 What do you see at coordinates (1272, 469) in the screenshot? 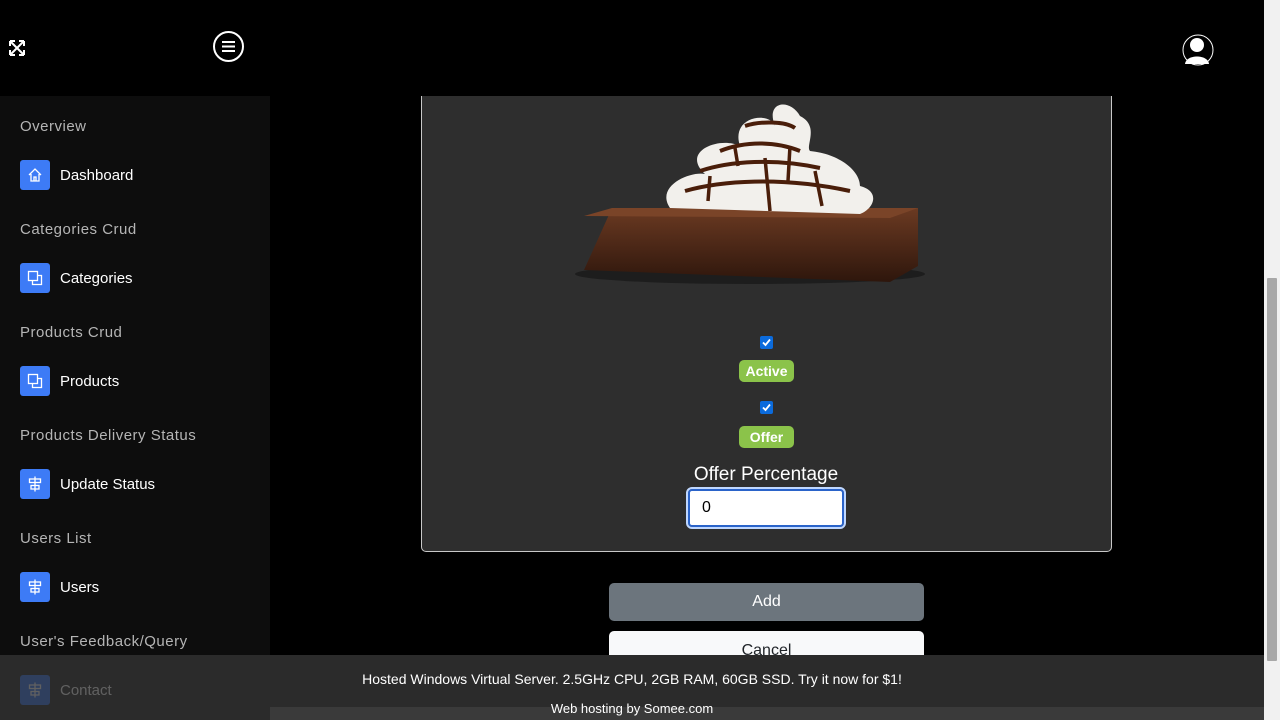
I see `page-scrollbar-thumb` at bounding box center [1272, 469].